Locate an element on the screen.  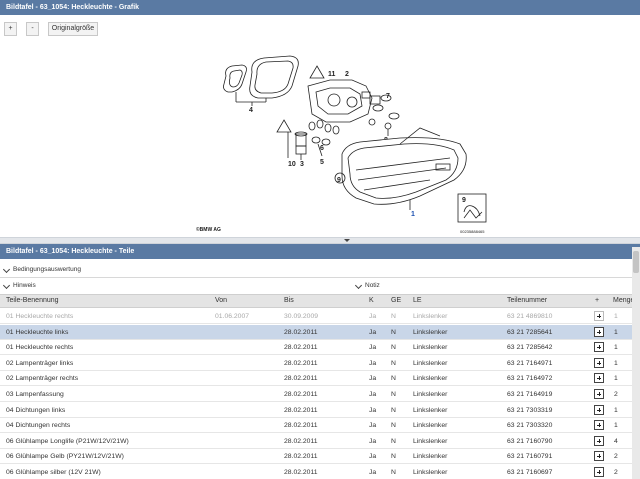
col-part-name: Teile-Benennung is located at coordinates (32, 300).